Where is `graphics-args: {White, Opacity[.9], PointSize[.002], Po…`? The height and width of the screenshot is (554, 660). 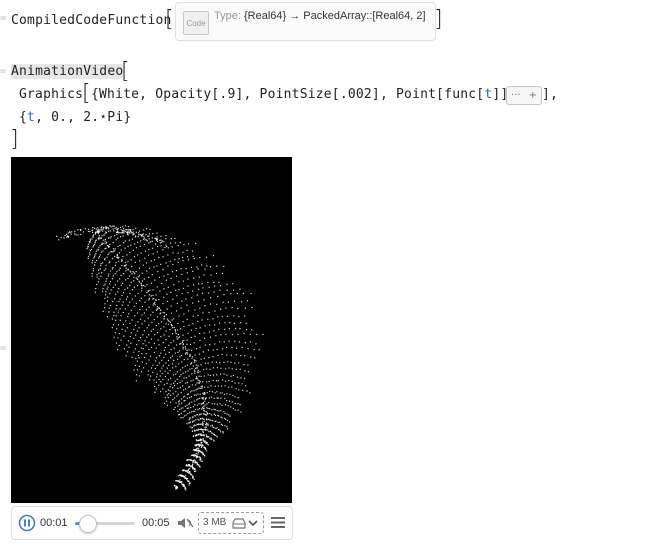 graphics-args: {White, Opacity[.9], PointSize[.002], Po… is located at coordinates (307, 94).